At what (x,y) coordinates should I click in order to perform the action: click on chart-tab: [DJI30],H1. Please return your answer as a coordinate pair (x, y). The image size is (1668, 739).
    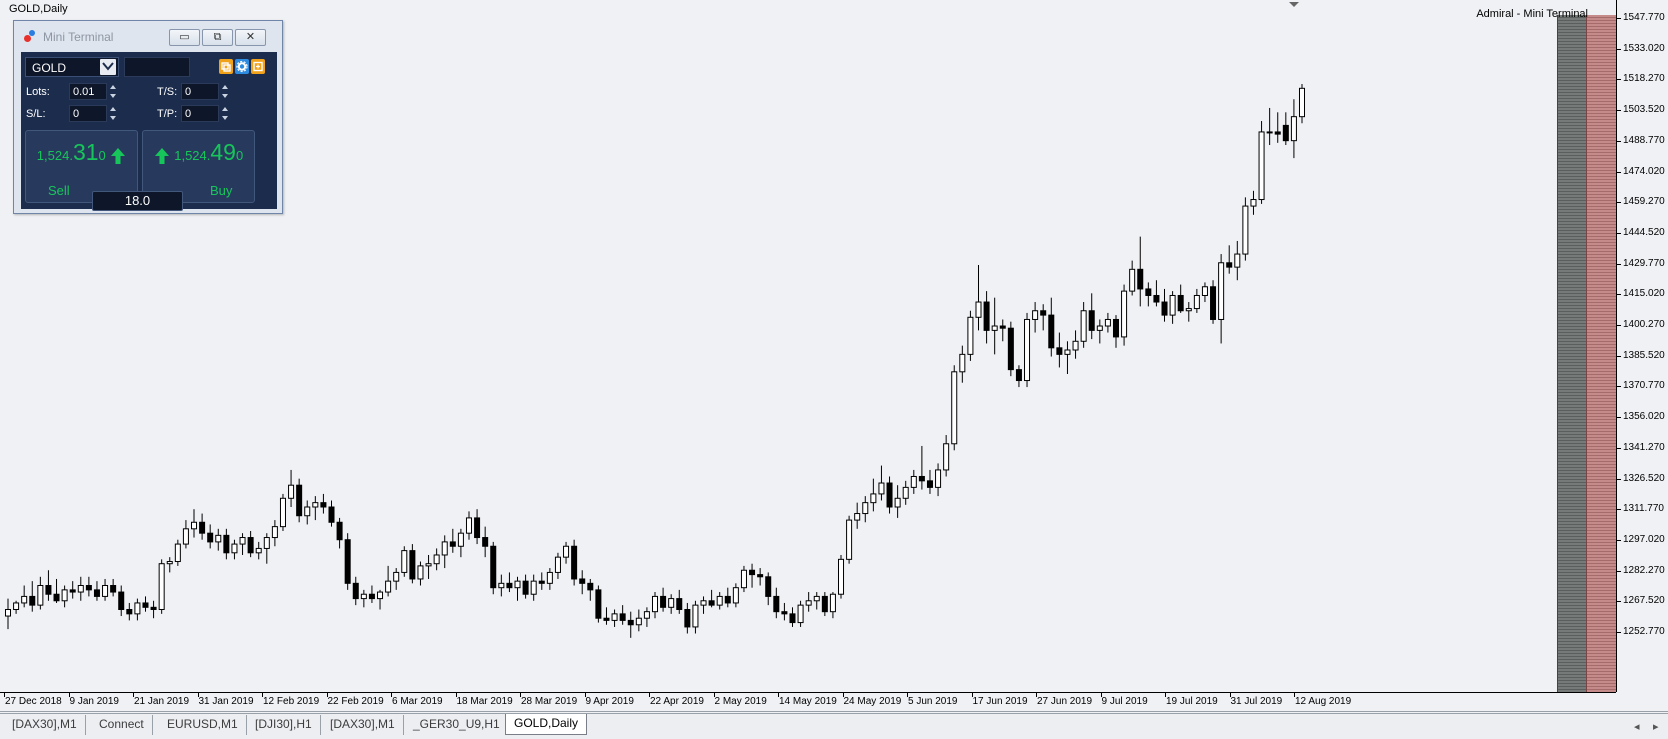
    Looking at the image, I should click on (284, 725).